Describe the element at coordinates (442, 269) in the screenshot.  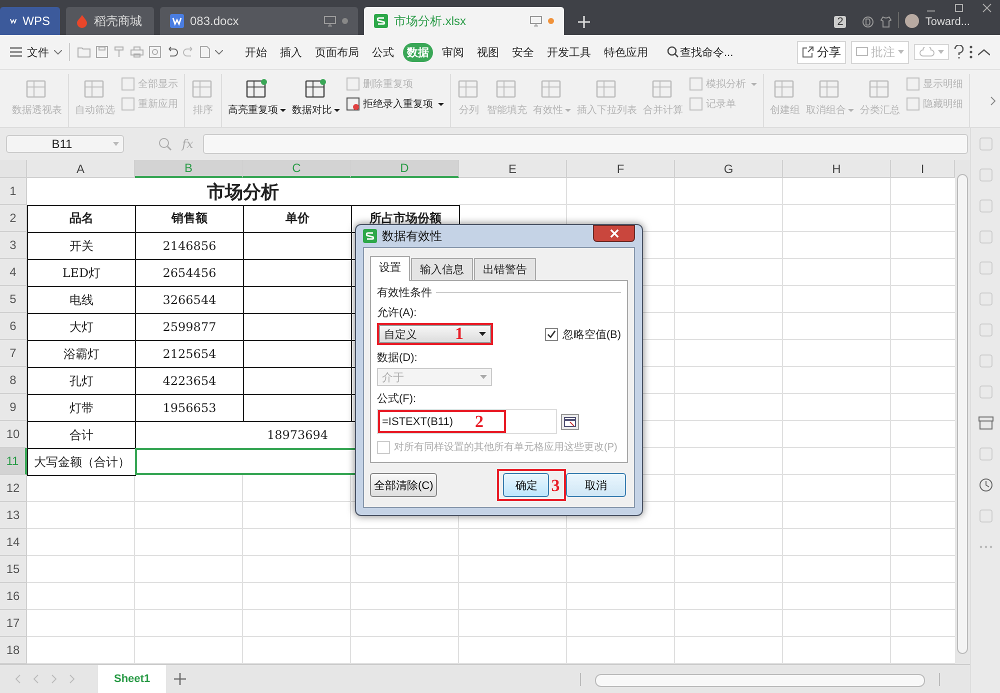
I see `dialog-tab: 输入信息` at that location.